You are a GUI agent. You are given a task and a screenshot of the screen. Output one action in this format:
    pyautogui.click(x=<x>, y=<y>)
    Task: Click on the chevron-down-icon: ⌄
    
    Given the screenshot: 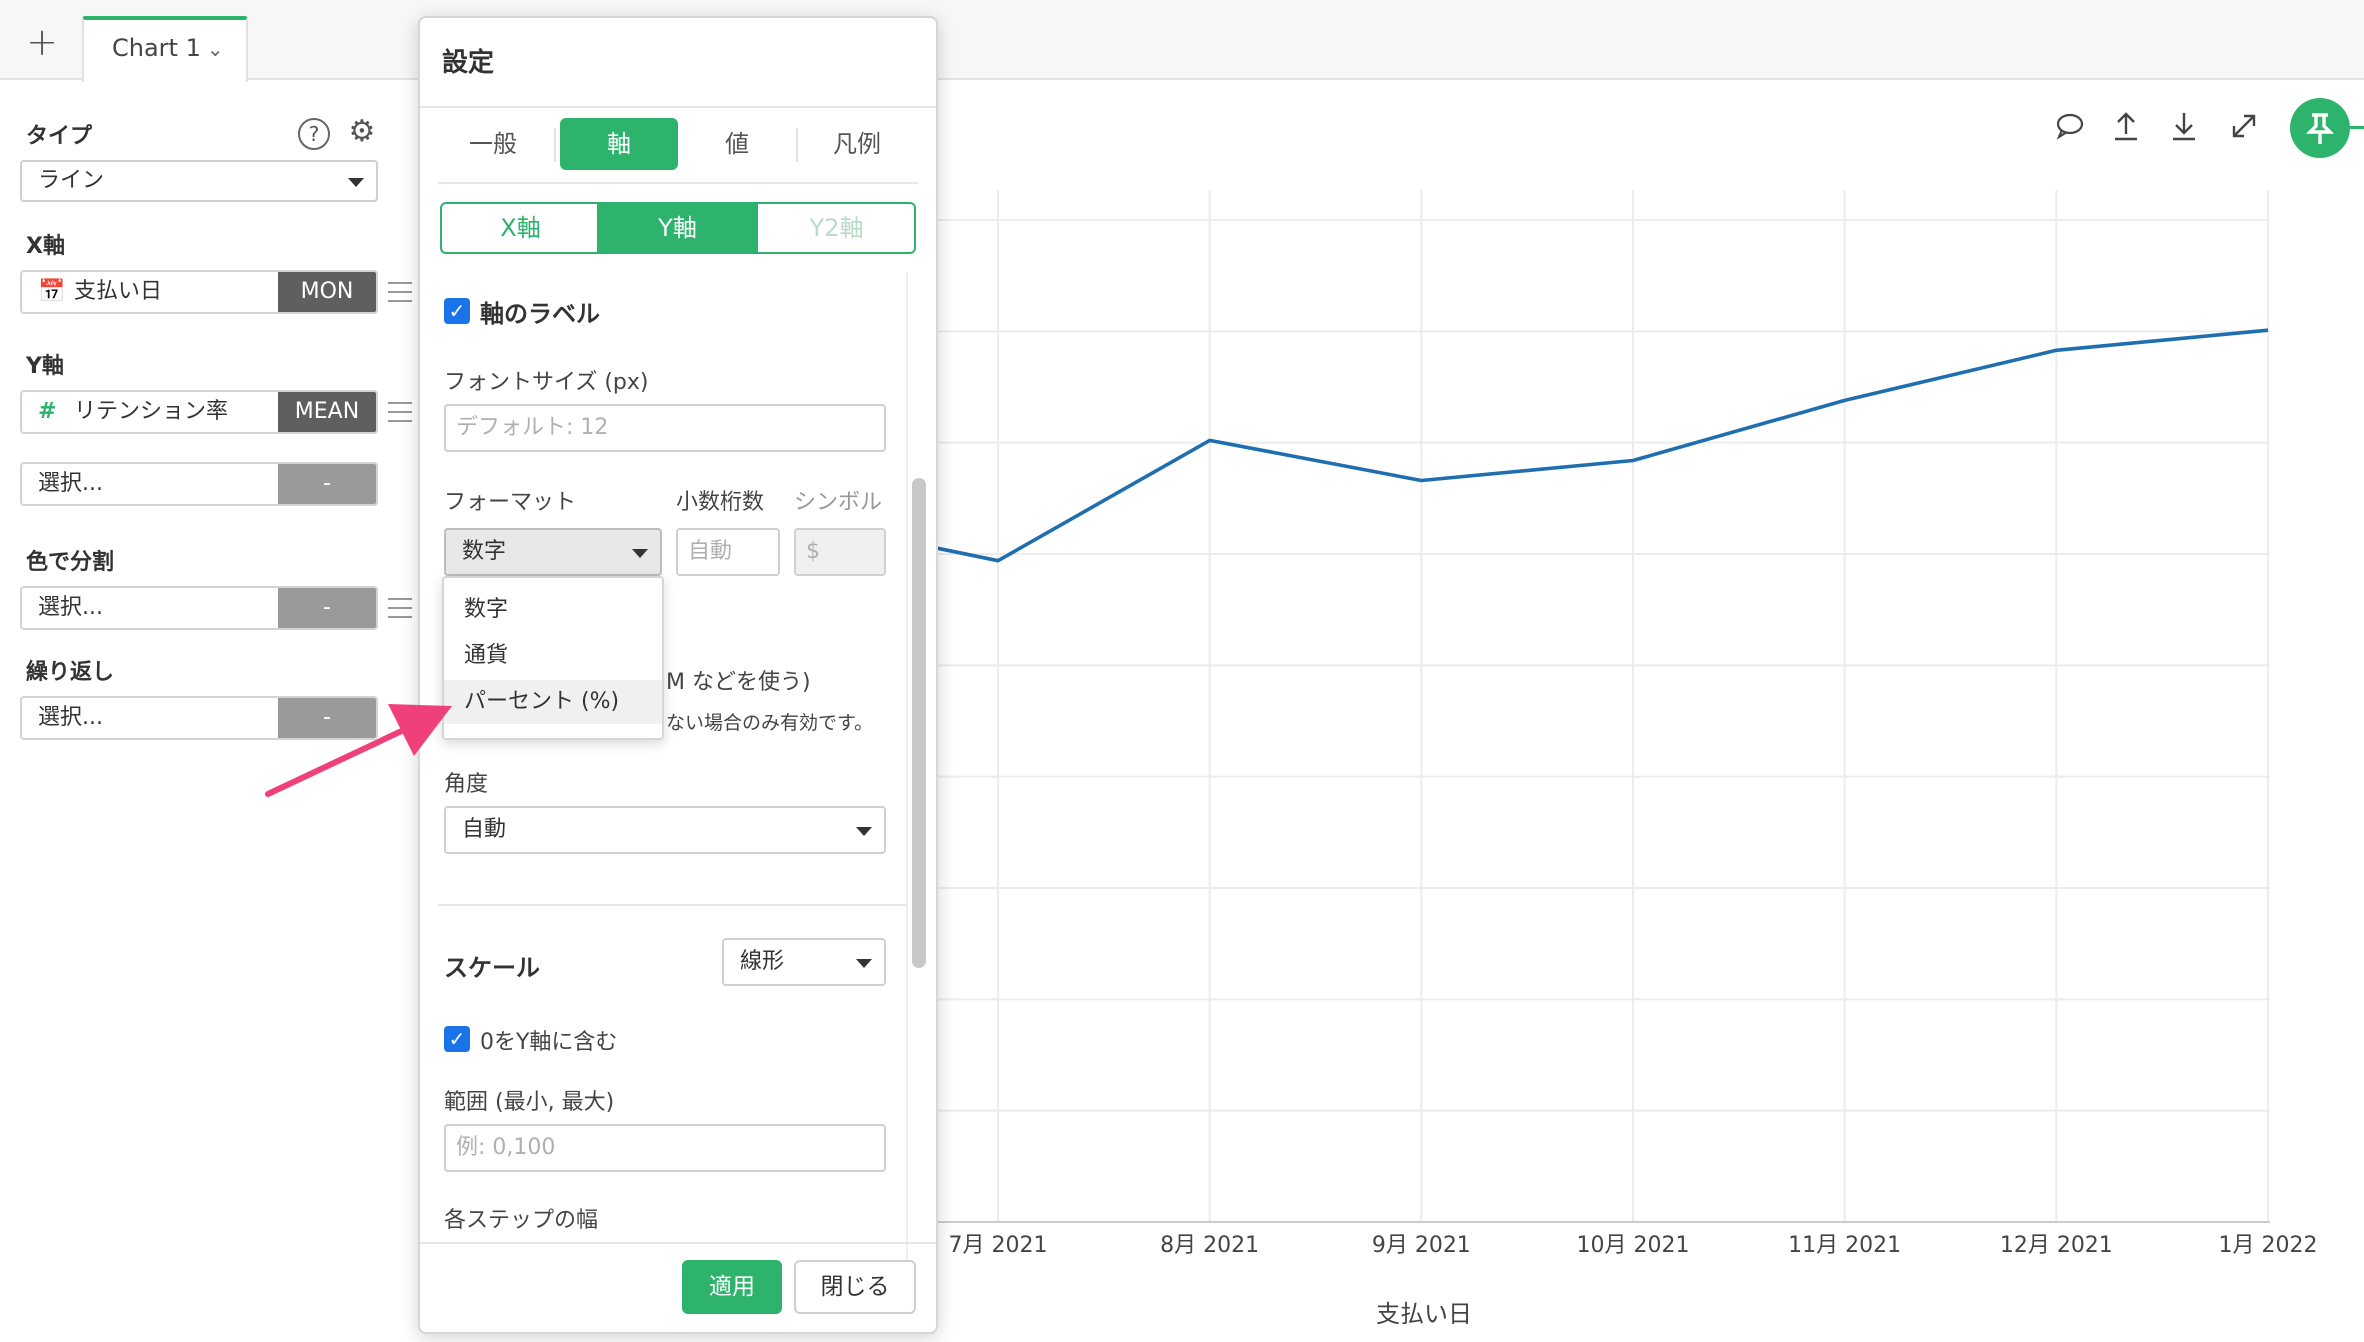 What is the action you would take?
    pyautogui.click(x=215, y=49)
    